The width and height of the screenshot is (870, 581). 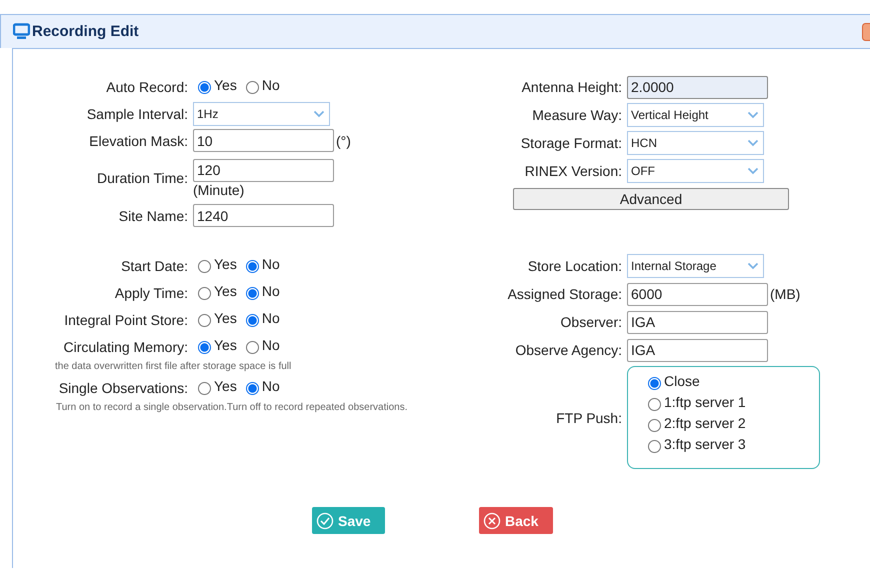 I want to click on field-label: Sample Interval:, so click(x=137, y=114).